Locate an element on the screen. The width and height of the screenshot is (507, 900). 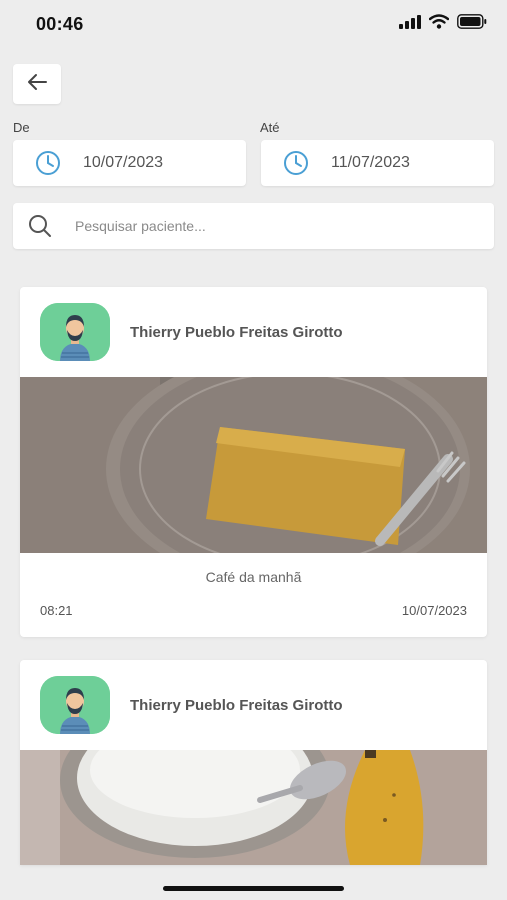
meal-time: 08:21 is located at coordinates (56, 610).